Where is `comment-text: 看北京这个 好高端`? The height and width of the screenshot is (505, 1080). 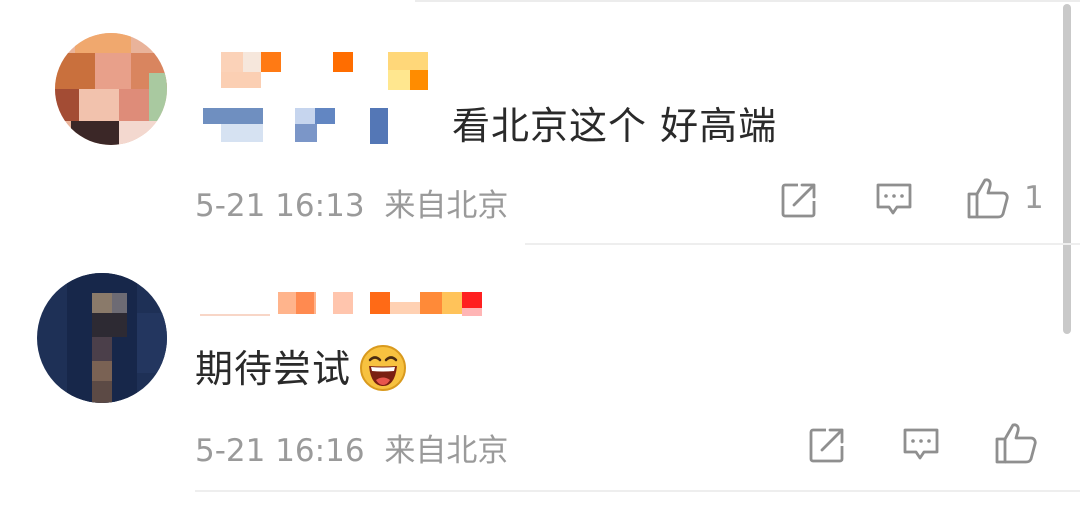
comment-text: 看北京这个 好高端 is located at coordinates (615, 126).